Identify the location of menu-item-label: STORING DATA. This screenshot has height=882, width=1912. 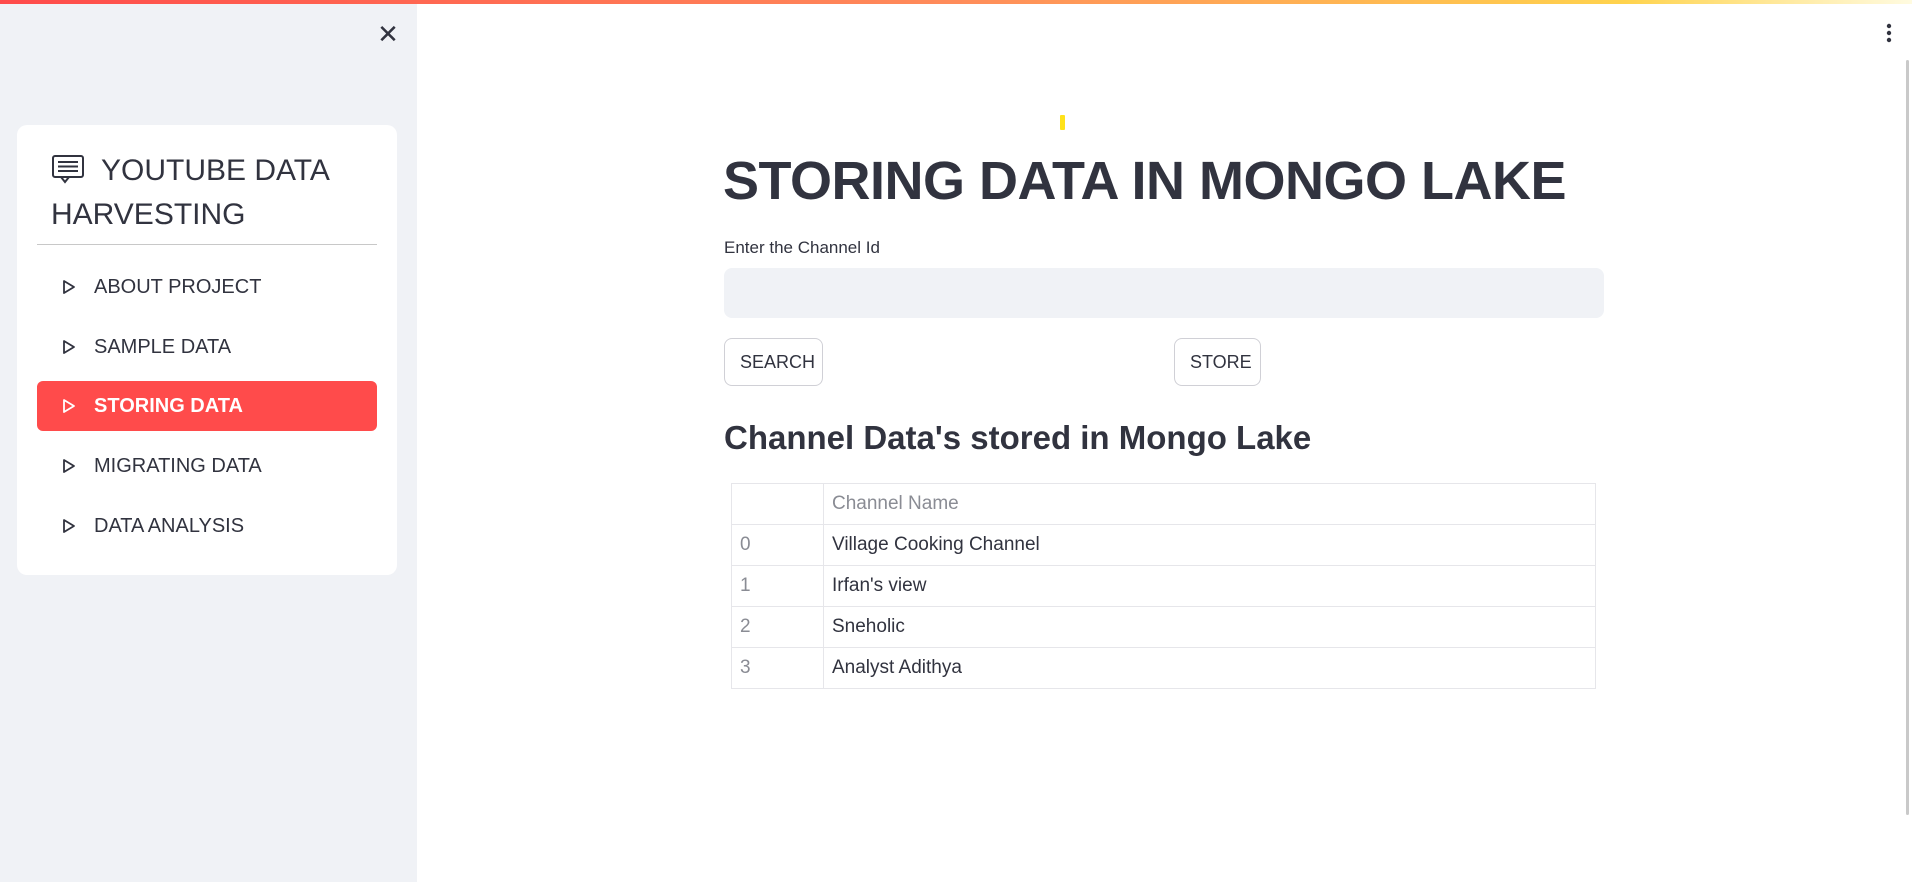
(168, 405).